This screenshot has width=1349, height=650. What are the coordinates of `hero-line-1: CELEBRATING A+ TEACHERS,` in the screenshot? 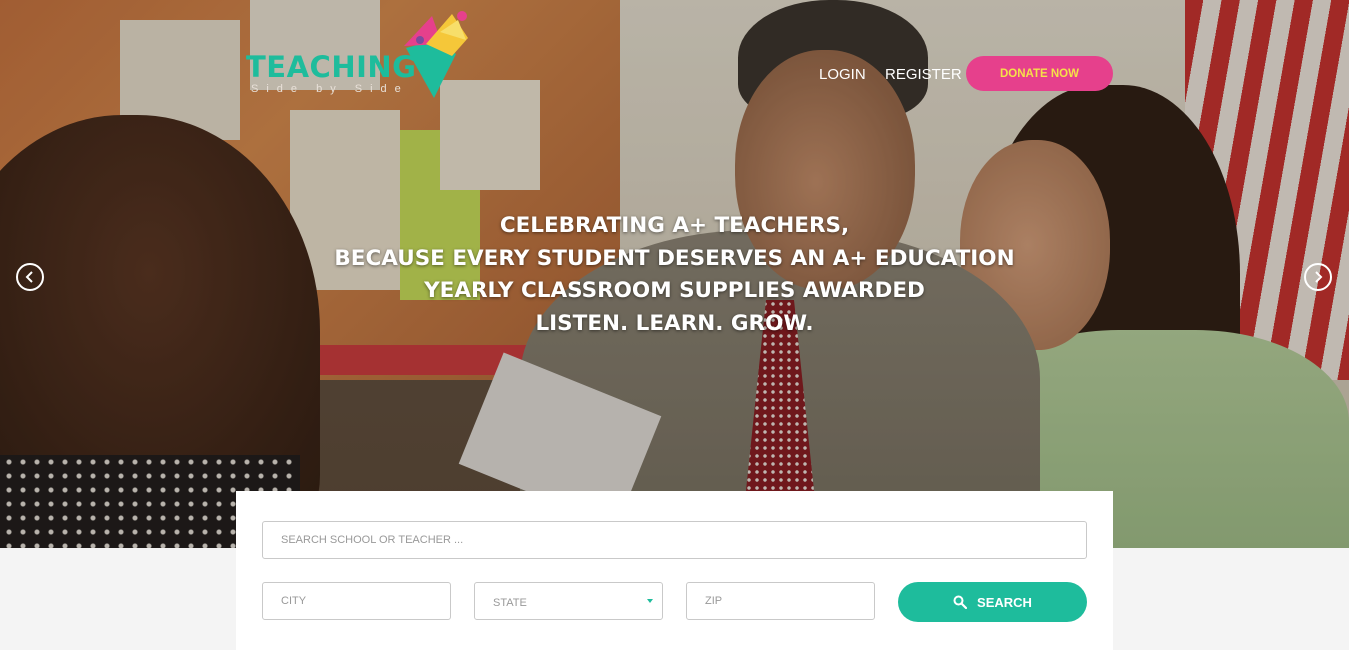 It's located at (674, 225).